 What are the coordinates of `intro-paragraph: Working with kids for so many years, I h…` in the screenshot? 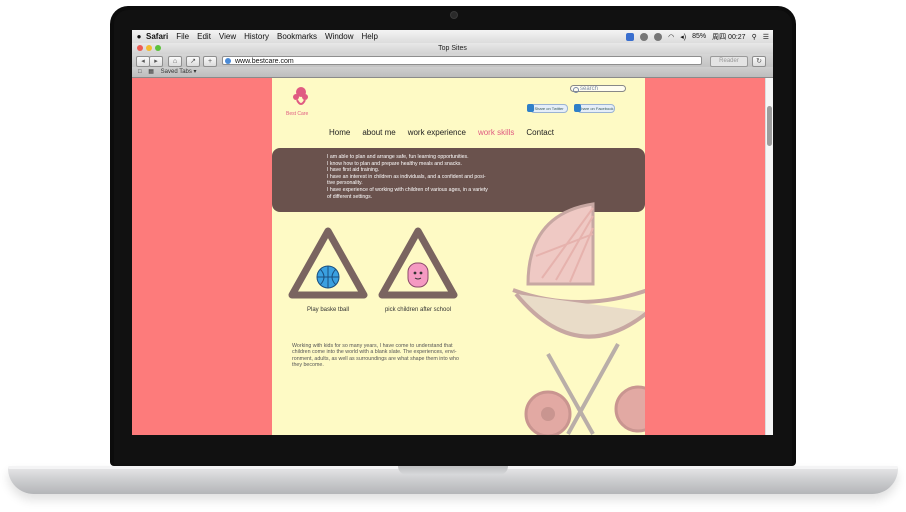 It's located at (404, 356).